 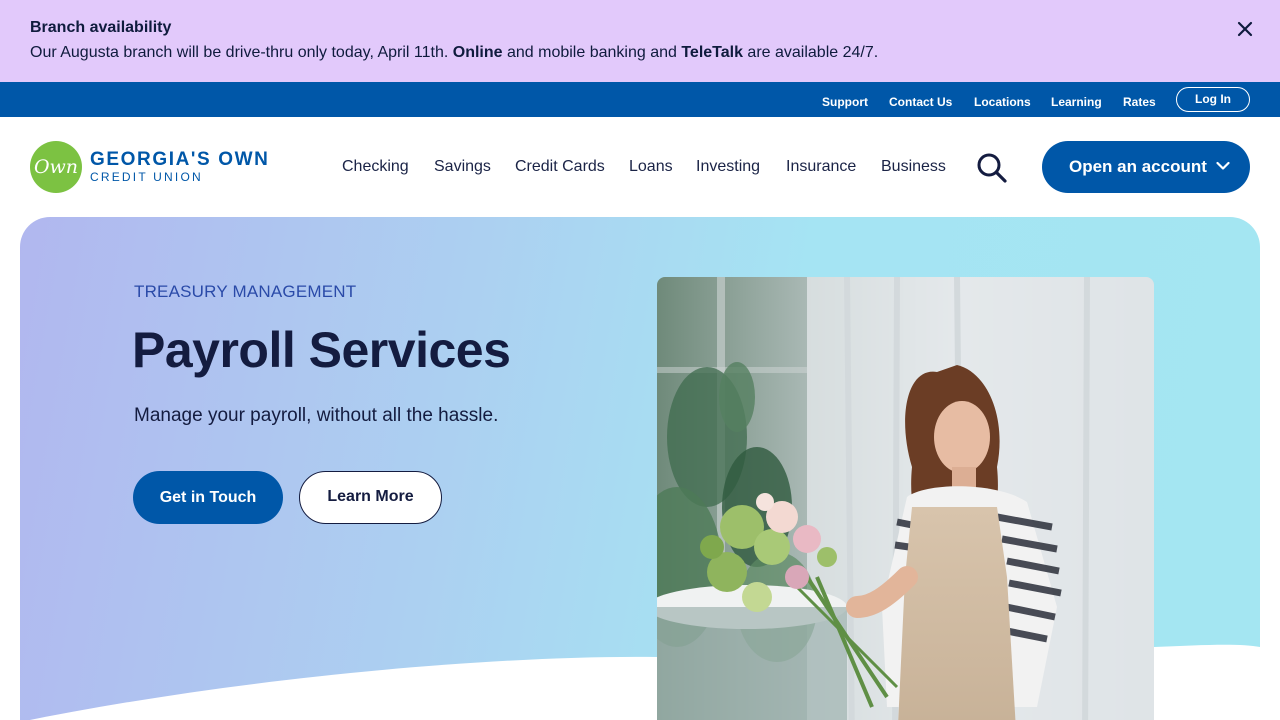 What do you see at coordinates (477, 52) in the screenshot?
I see `alert-online-text: Online` at bounding box center [477, 52].